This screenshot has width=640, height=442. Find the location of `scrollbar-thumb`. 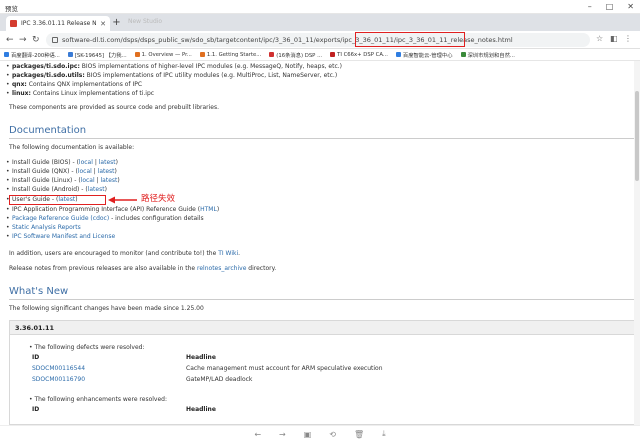

scrollbar-thumb is located at coordinates (637, 136).